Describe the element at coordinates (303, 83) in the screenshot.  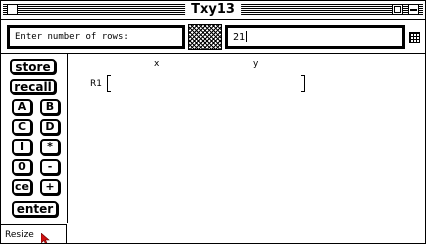
I see `matrix-bracket-right` at that location.